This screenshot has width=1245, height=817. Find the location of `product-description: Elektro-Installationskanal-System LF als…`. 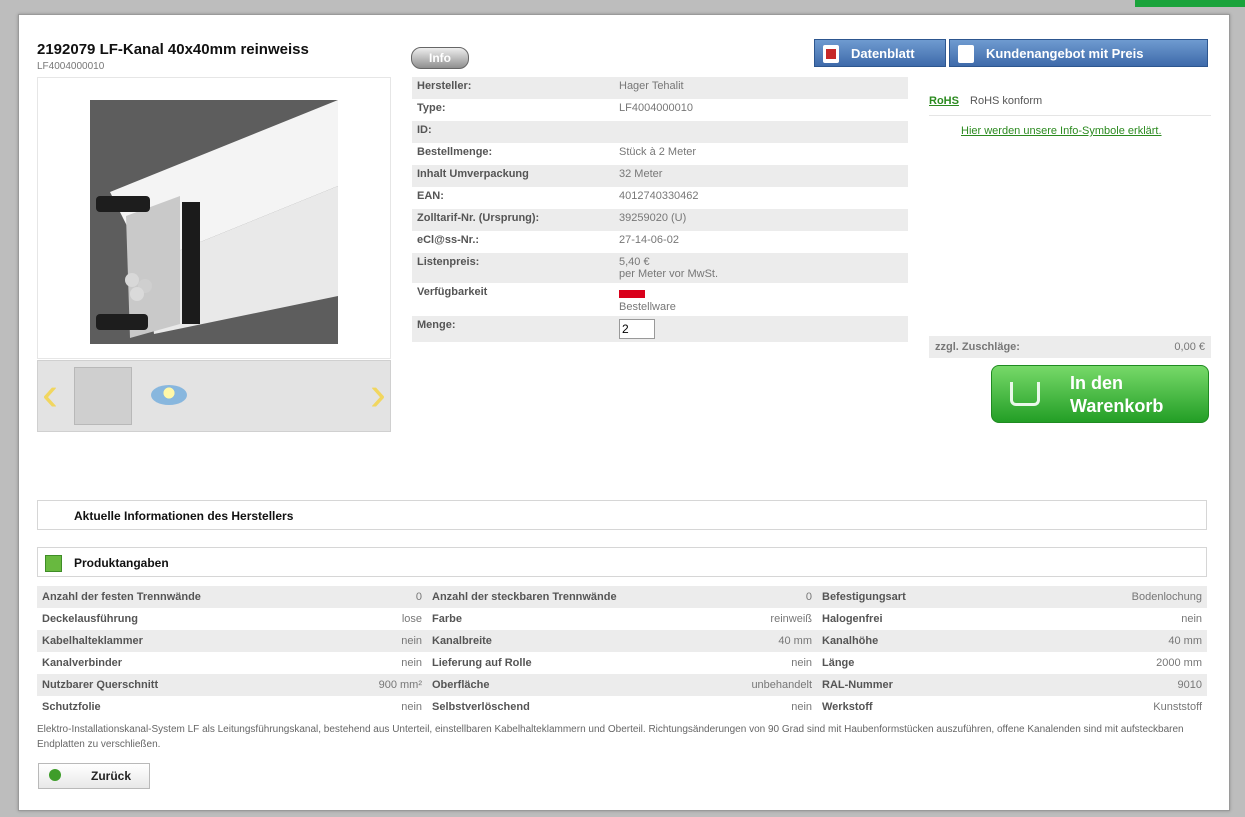

product-description: Elektro-Installationskanal-System LF als… is located at coordinates (610, 737).